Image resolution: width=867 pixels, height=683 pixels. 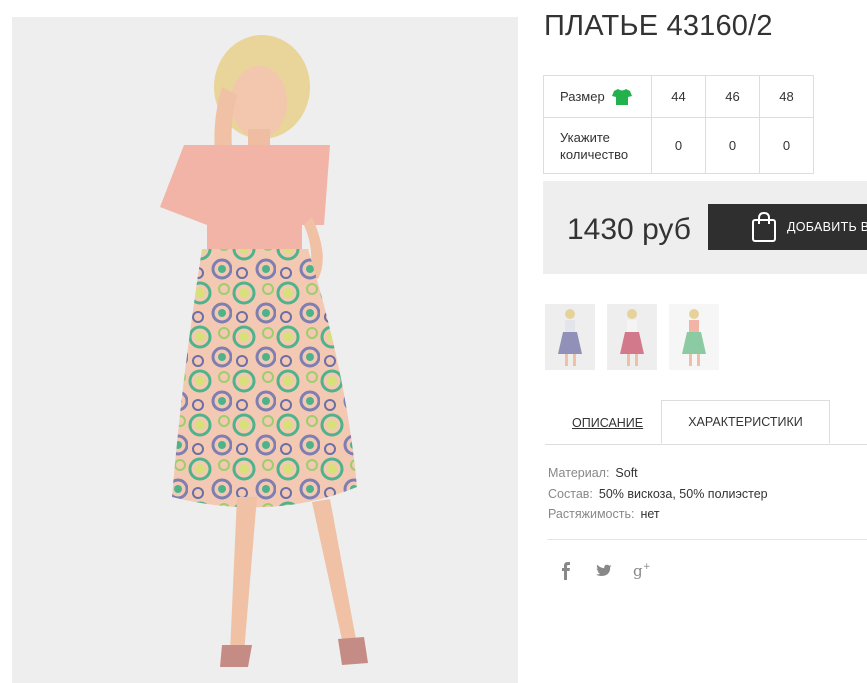 I want to click on spec-row-stretch: Растяжимость: нет, so click(x=658, y=514).